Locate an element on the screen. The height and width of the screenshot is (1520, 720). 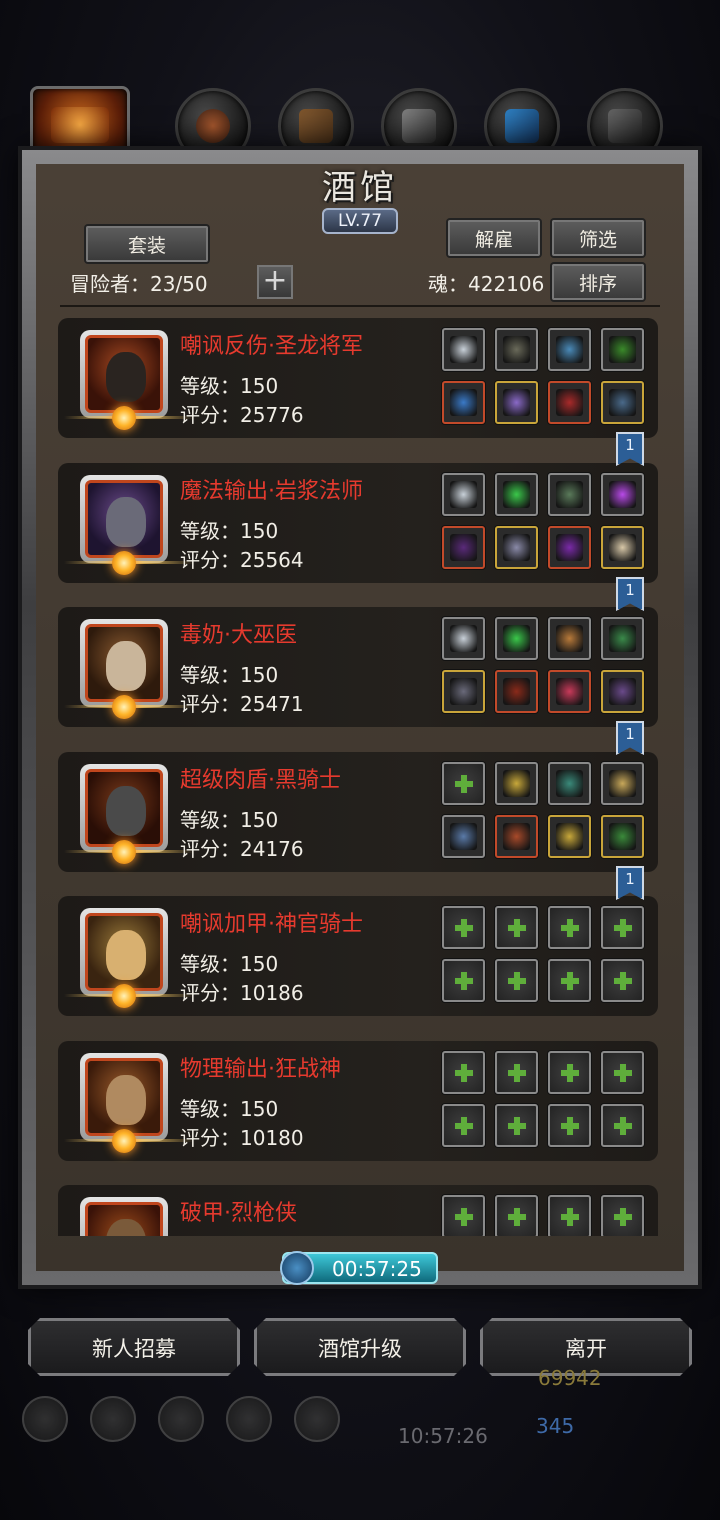
tools-icon is located at coordinates (317, 1419).